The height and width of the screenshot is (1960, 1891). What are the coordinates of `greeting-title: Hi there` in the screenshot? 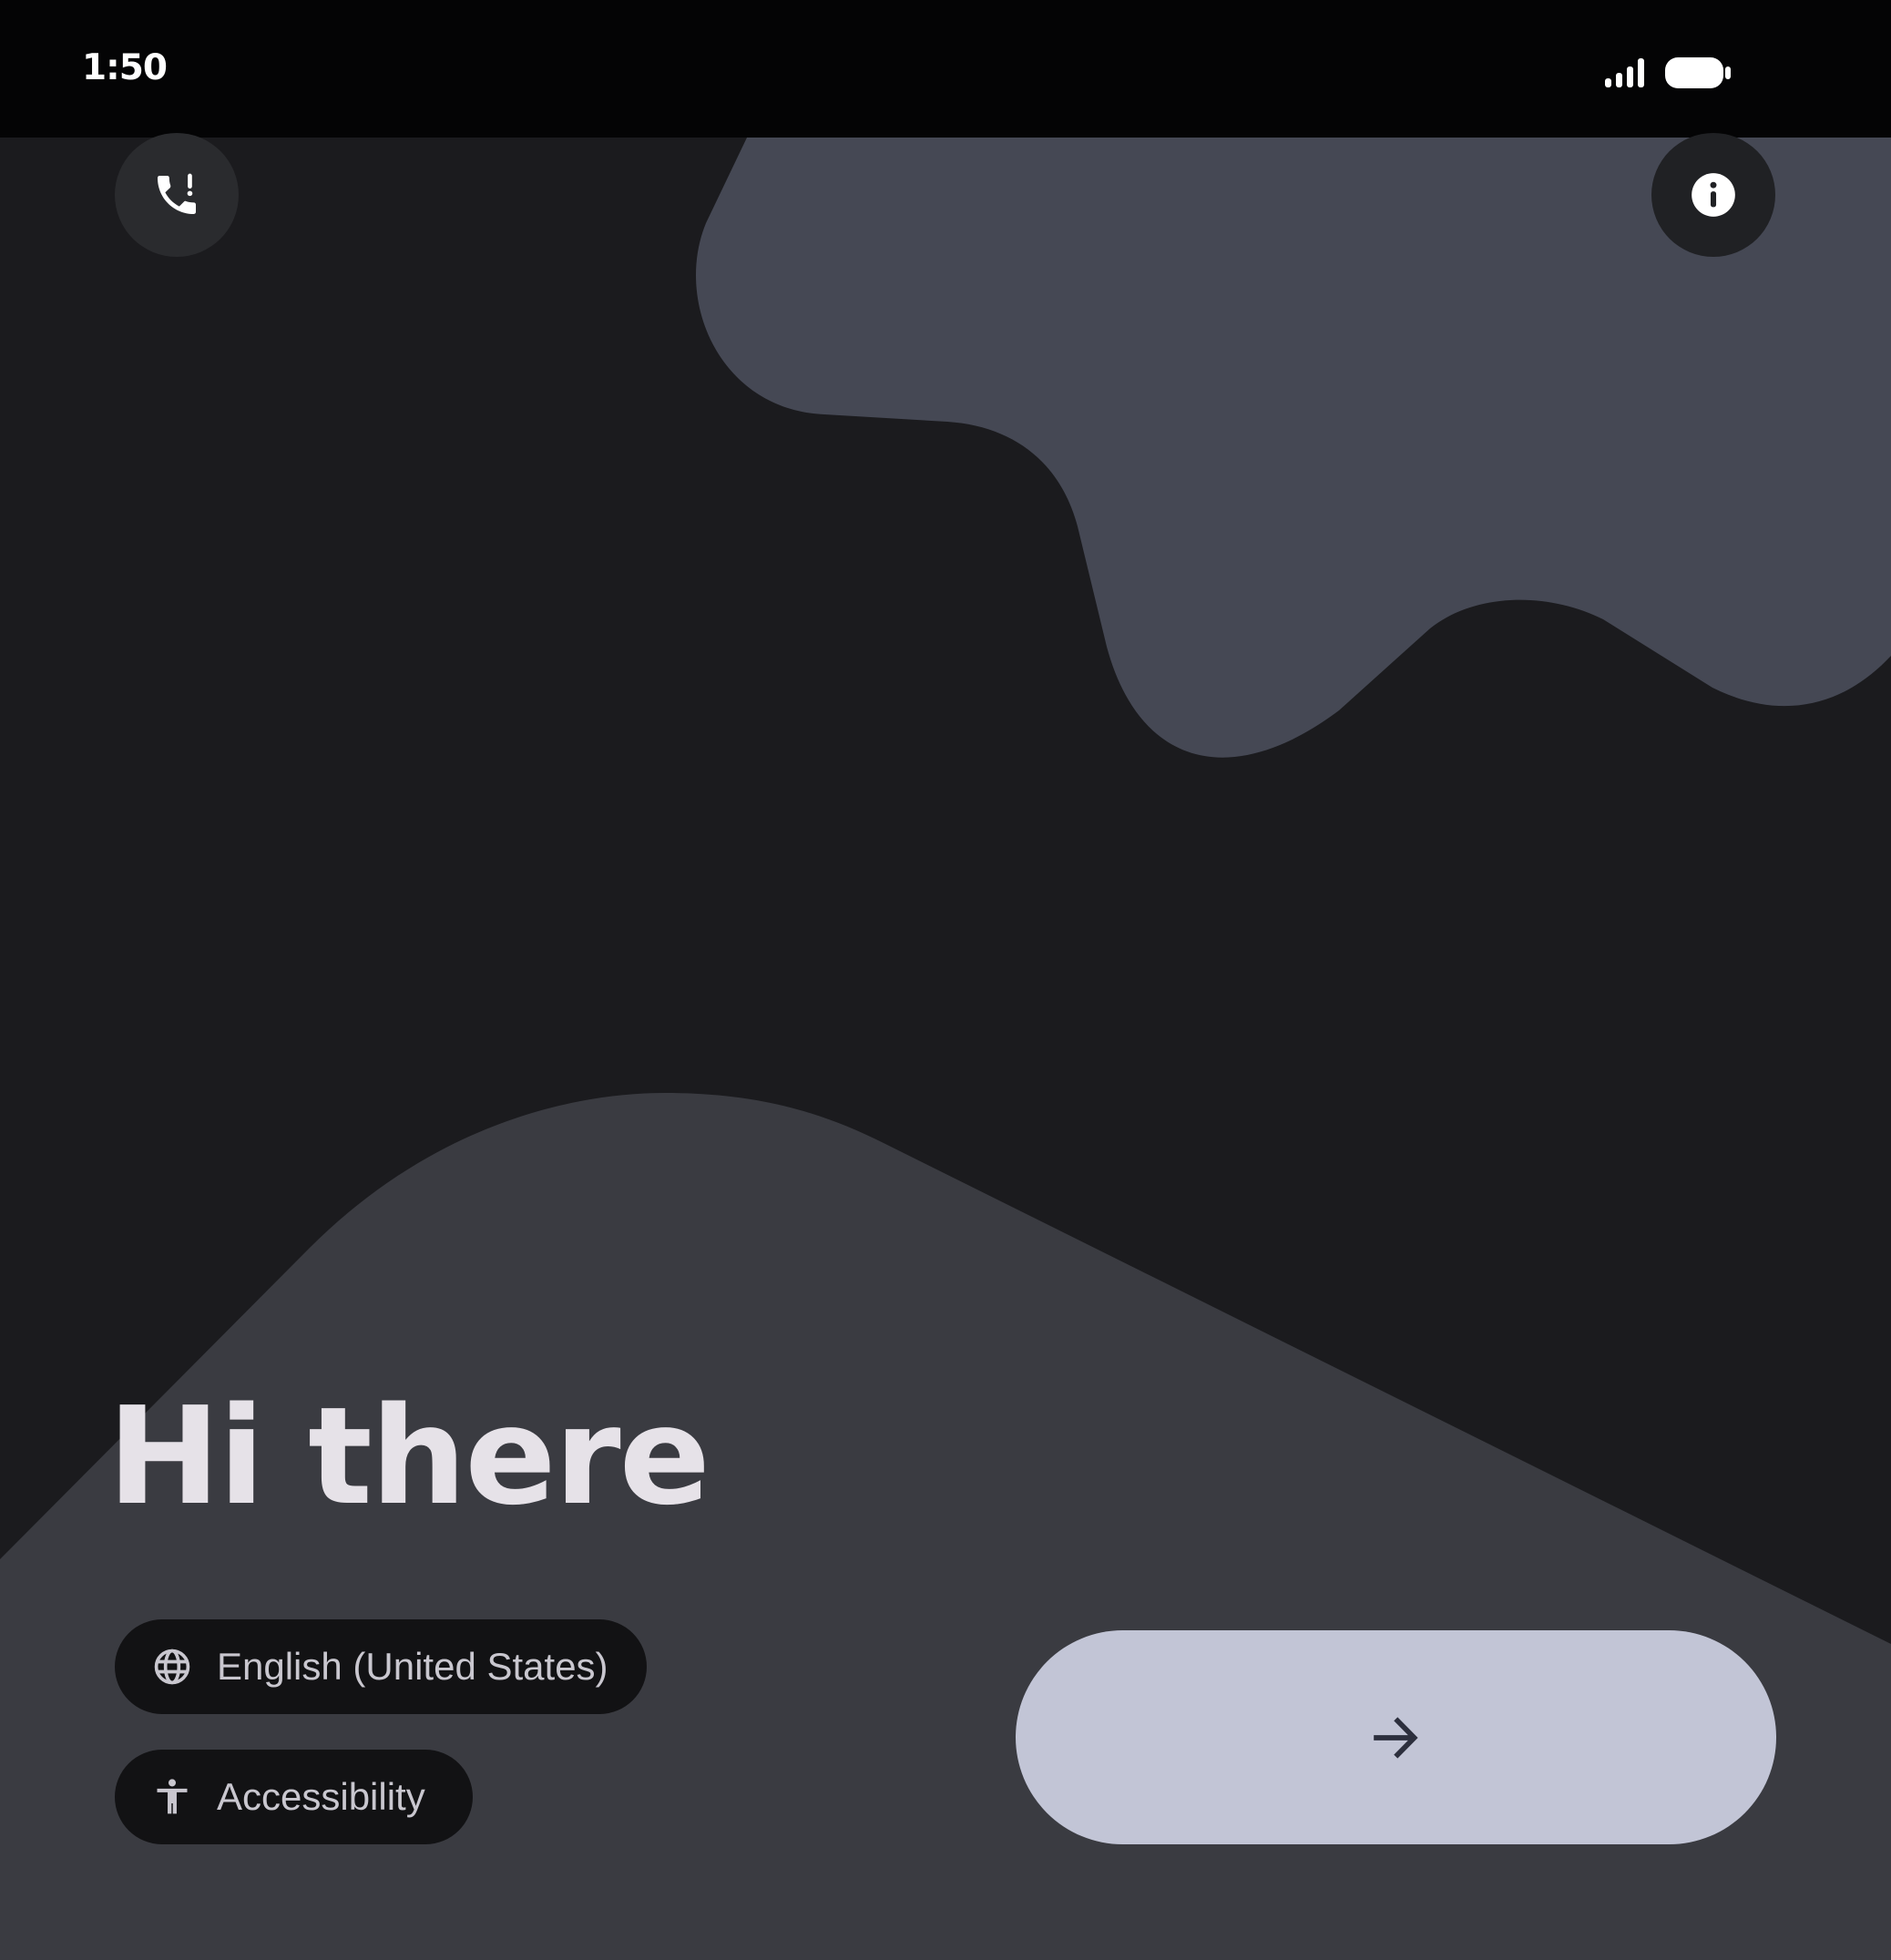 It's located at (409, 1456).